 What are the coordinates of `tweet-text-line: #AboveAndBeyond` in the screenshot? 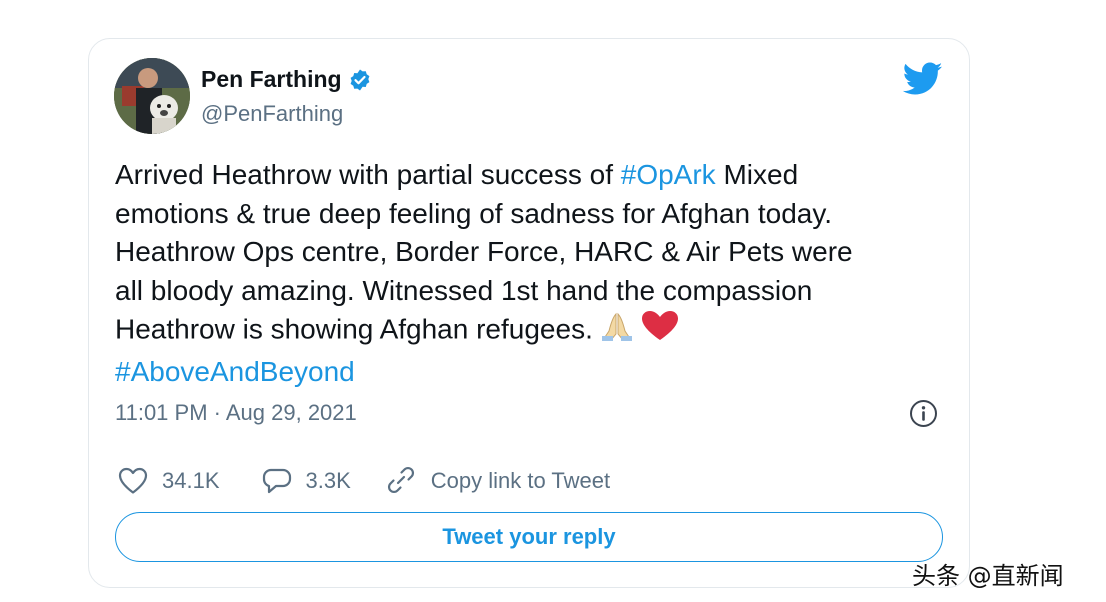 It's located at (530, 372).